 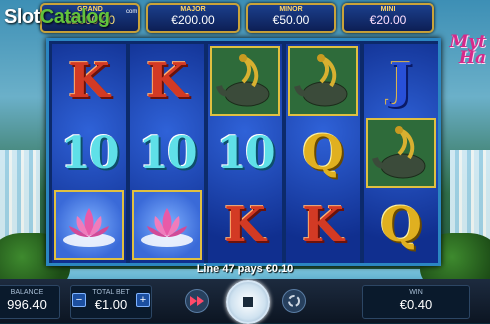 I want to click on balance-panel: BALANCE 996.40, so click(x=30, y=302).